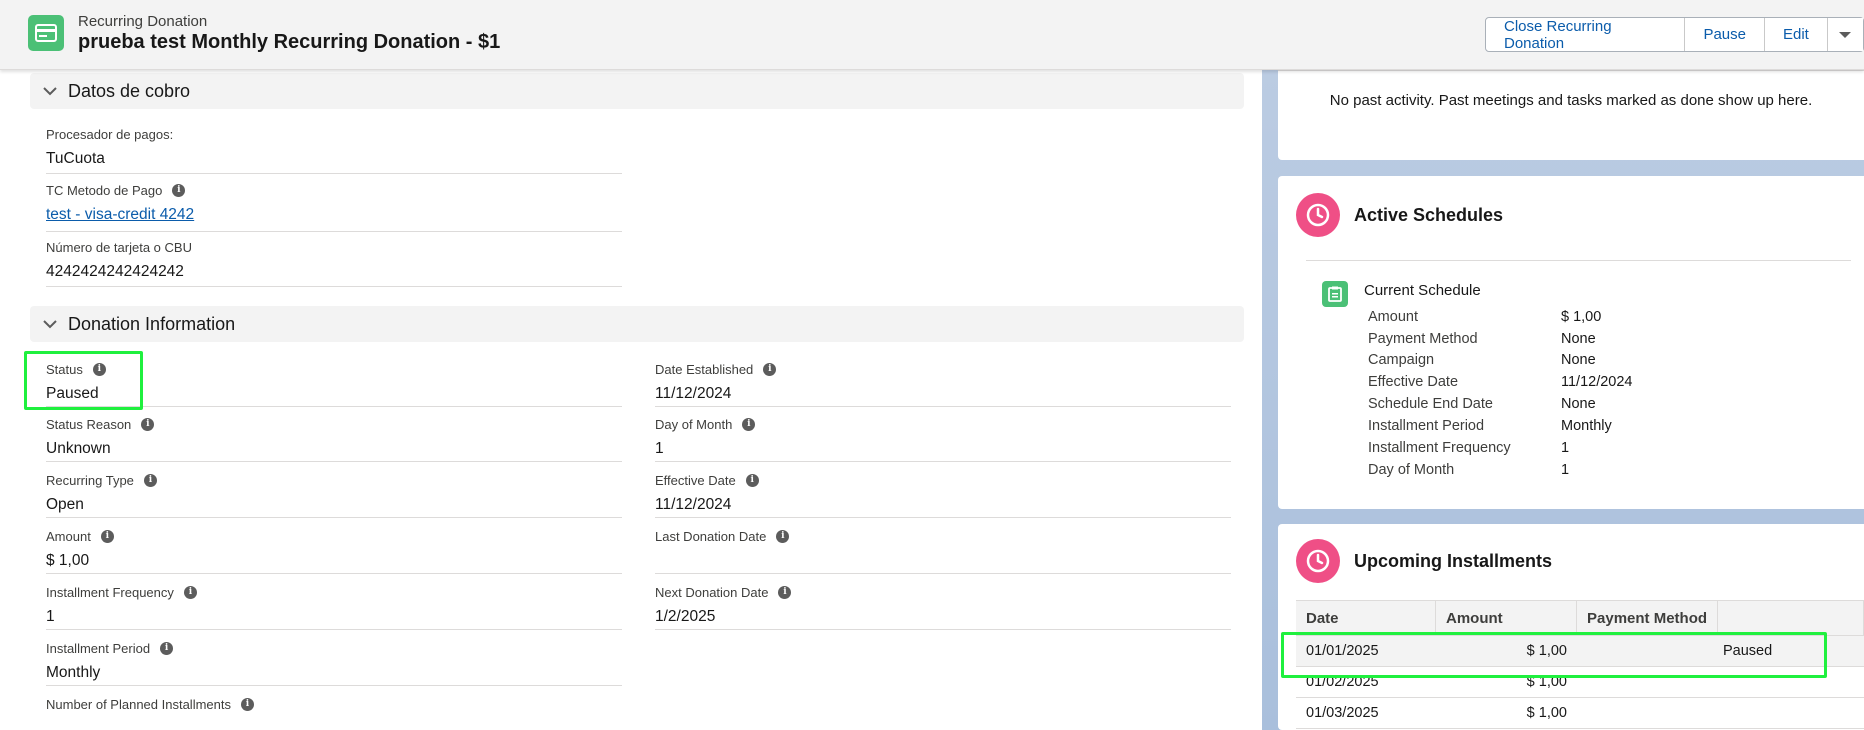 The image size is (1864, 730). I want to click on schedule-value: 11/12/2024, so click(1597, 382).